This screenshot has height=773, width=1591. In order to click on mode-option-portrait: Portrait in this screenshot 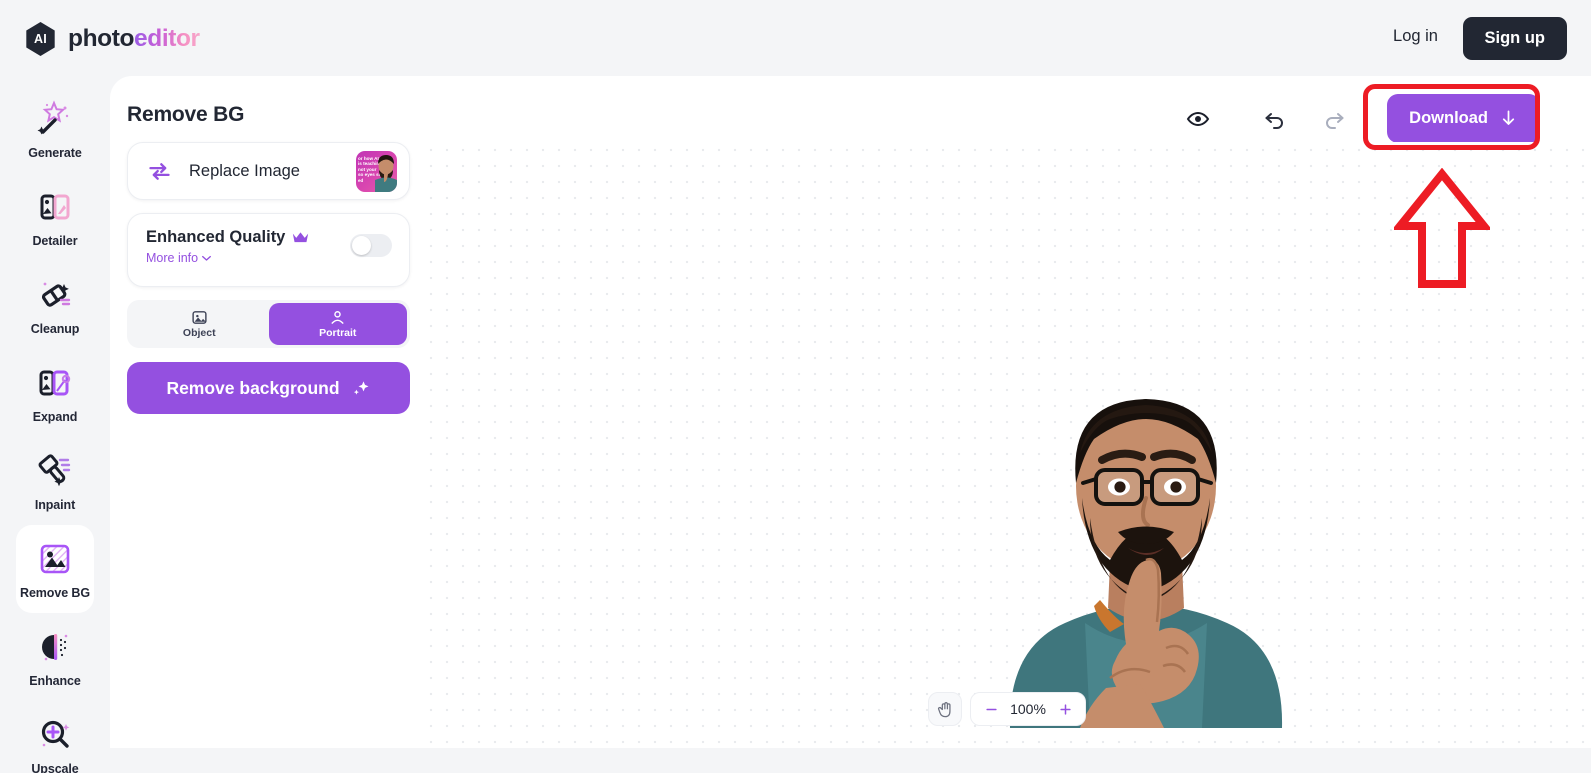, I will do `click(337, 324)`.